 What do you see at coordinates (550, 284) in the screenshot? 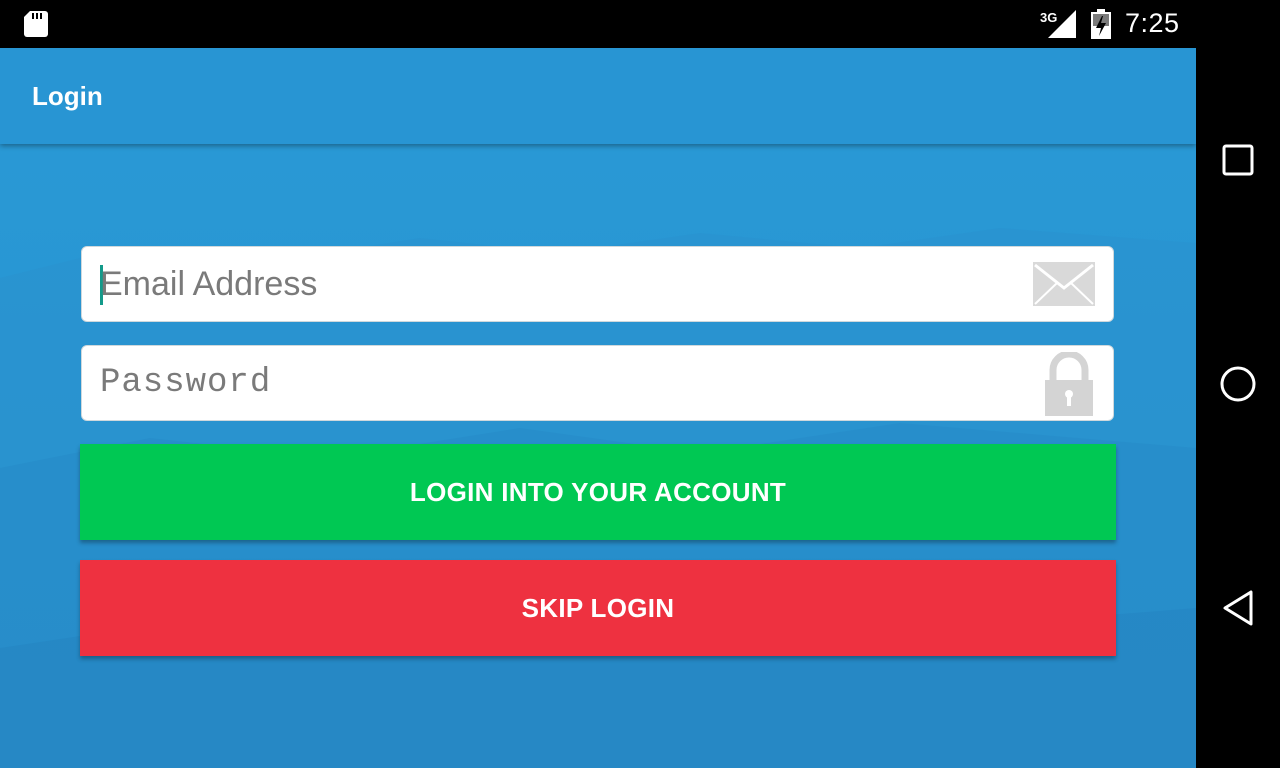
I see `email-field` at bounding box center [550, 284].